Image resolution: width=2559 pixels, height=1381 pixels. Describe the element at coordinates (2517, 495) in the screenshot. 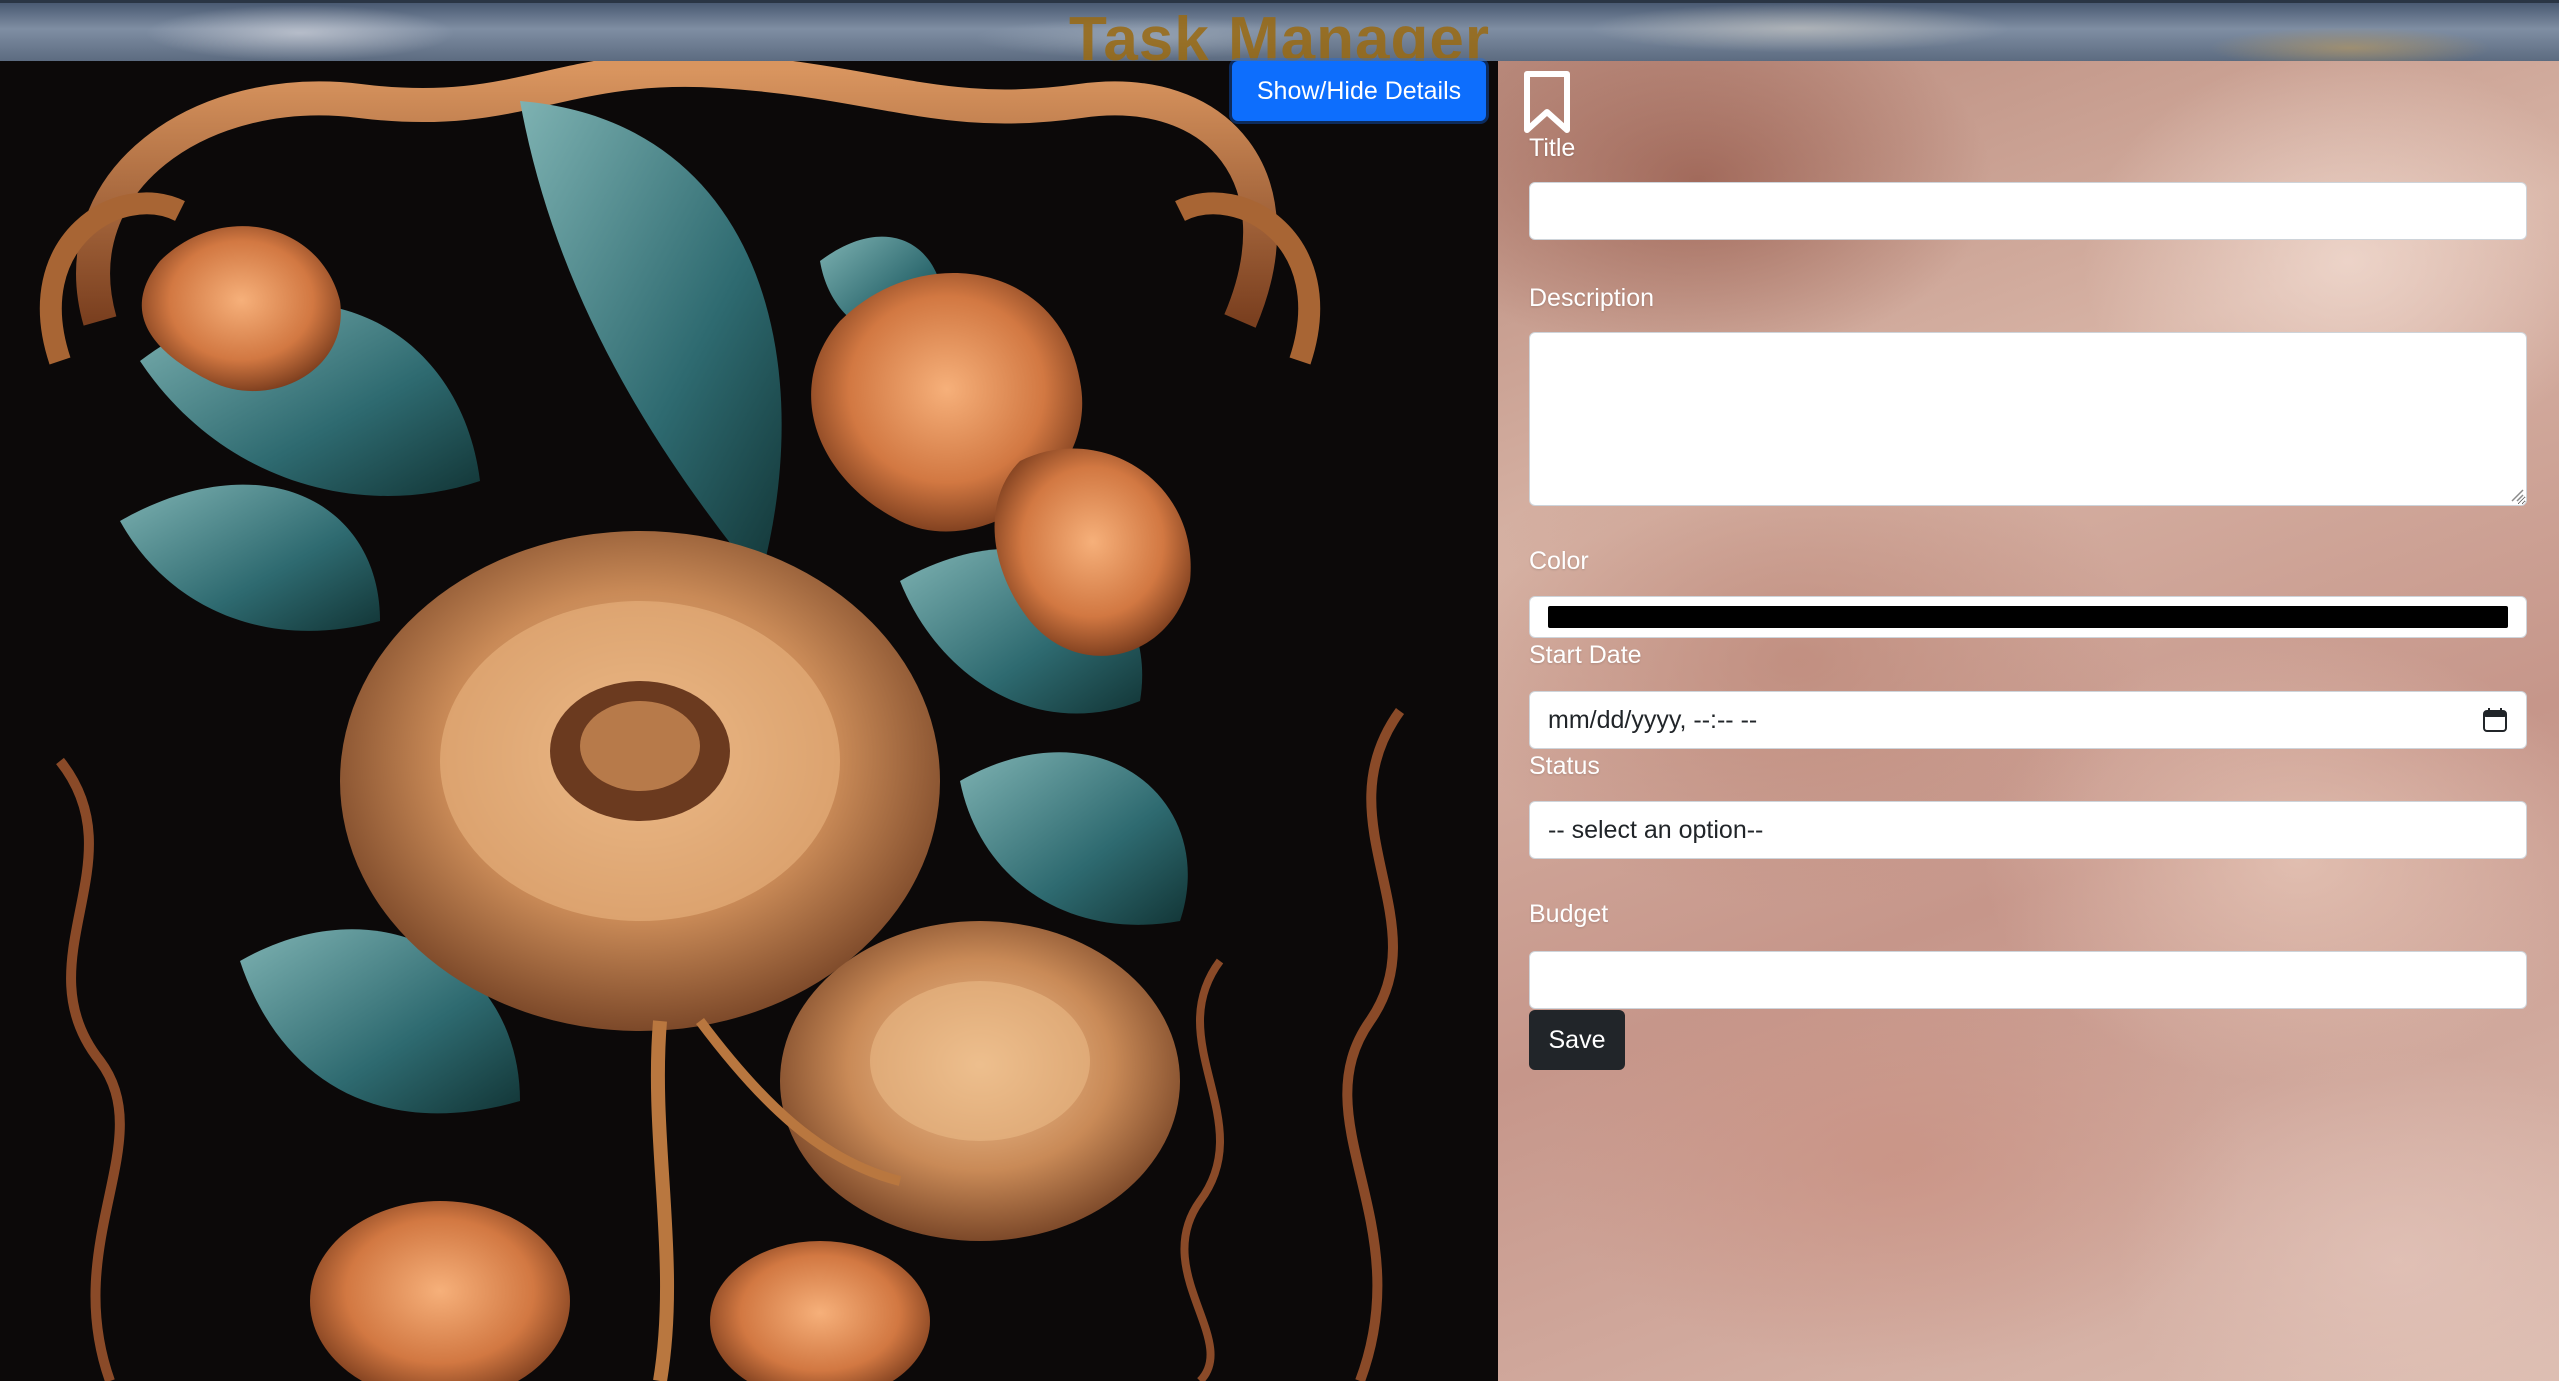

I see `resize-grip-icon` at that location.